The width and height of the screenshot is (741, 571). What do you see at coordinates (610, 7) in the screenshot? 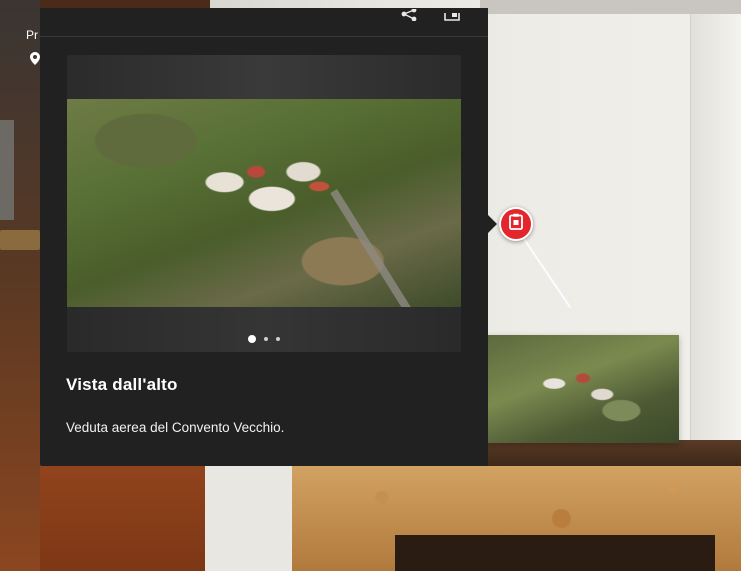
I see `scene-ceiling-edge` at bounding box center [610, 7].